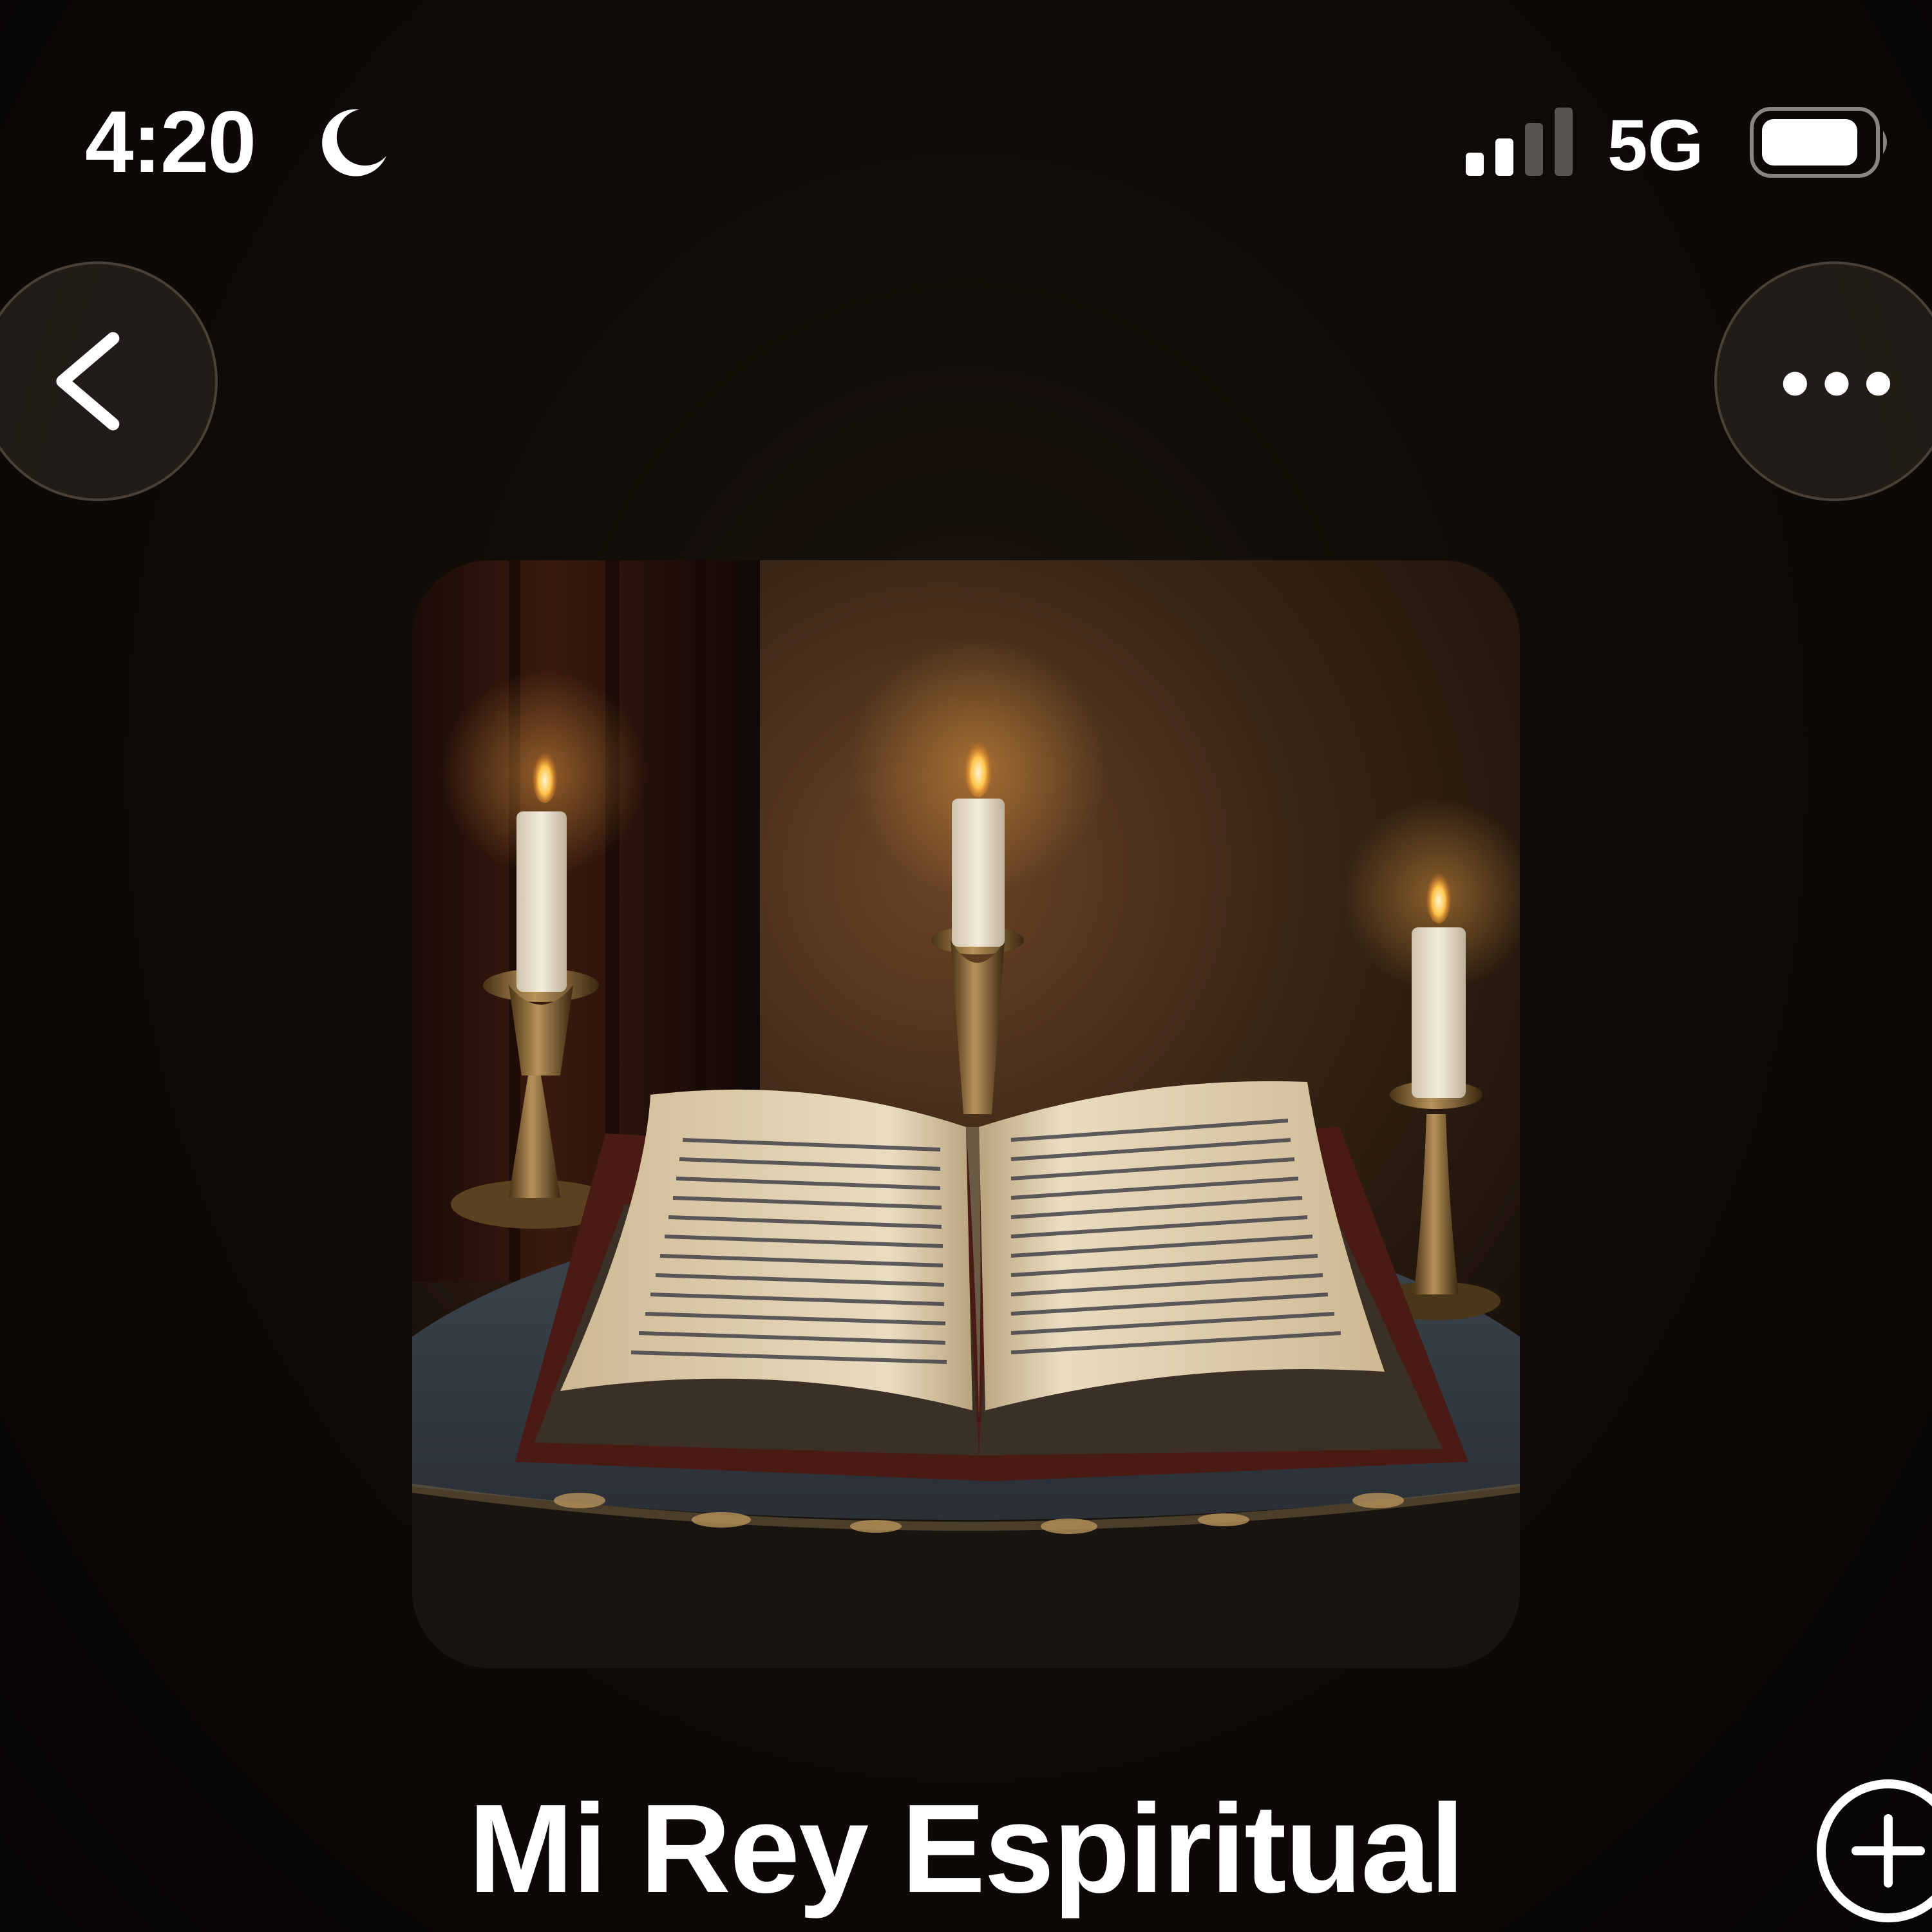 The width and height of the screenshot is (1932, 1932). Describe the element at coordinates (1655, 144) in the screenshot. I see `network-type: 5G` at that location.